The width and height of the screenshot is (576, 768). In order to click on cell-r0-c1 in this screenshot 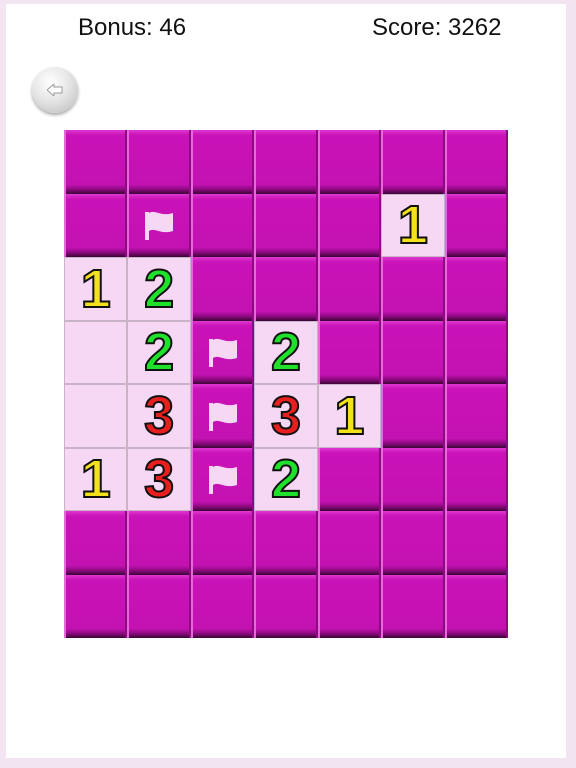, I will do `click(159, 162)`.